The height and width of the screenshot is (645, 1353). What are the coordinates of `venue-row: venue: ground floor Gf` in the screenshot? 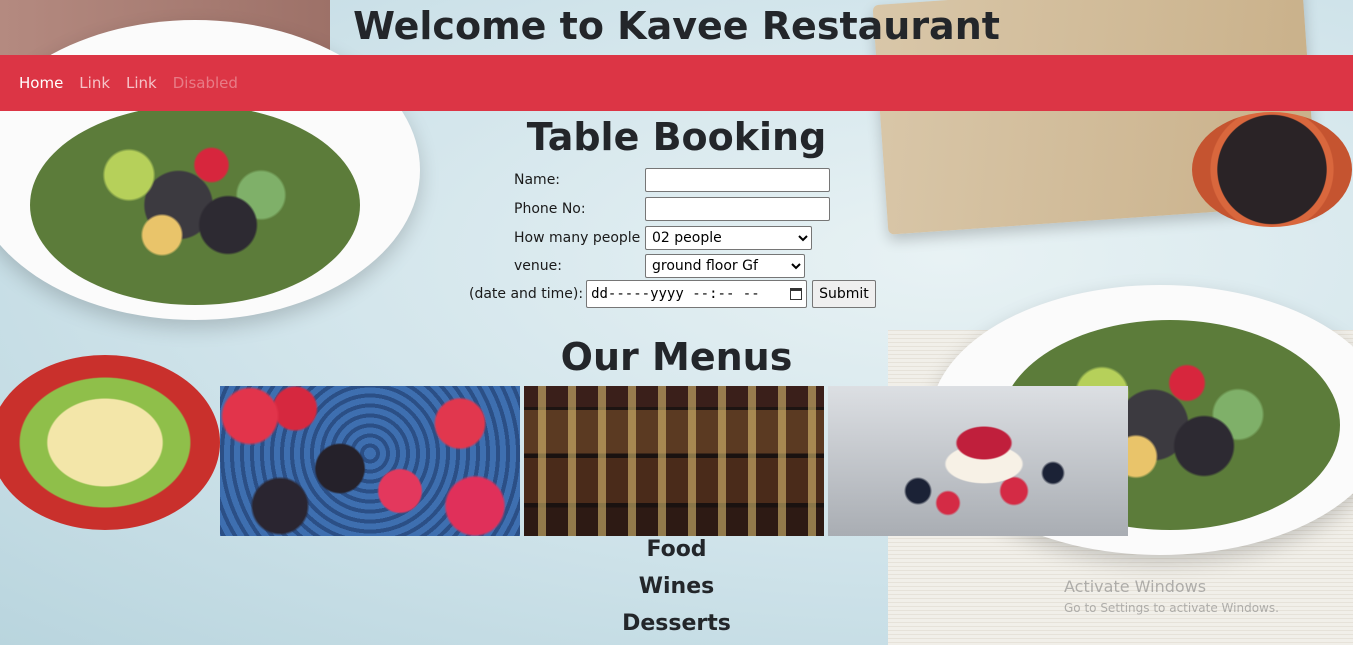 It's located at (659, 266).